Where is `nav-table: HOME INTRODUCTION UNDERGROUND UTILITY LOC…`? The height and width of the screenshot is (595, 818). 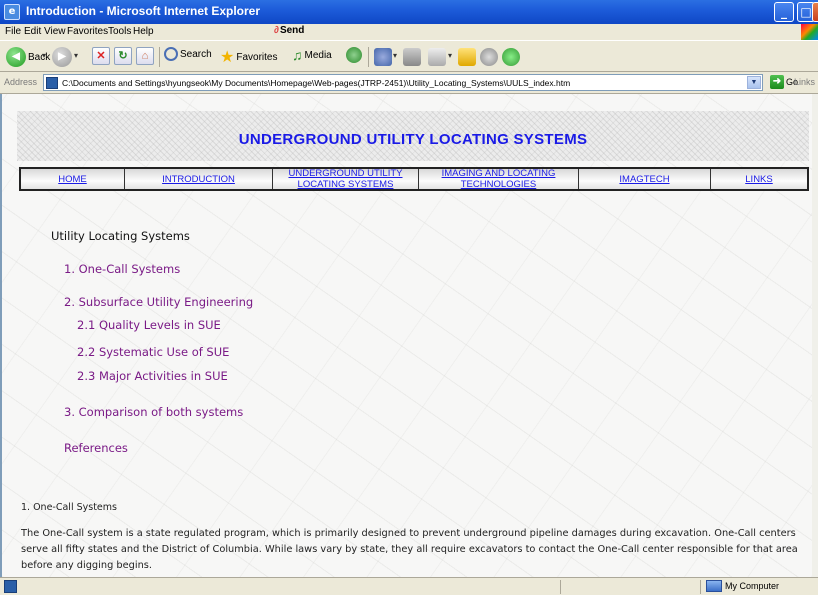
nav-table: HOME INTRODUCTION UNDERGROUND UTILITY LOC… is located at coordinates (414, 179).